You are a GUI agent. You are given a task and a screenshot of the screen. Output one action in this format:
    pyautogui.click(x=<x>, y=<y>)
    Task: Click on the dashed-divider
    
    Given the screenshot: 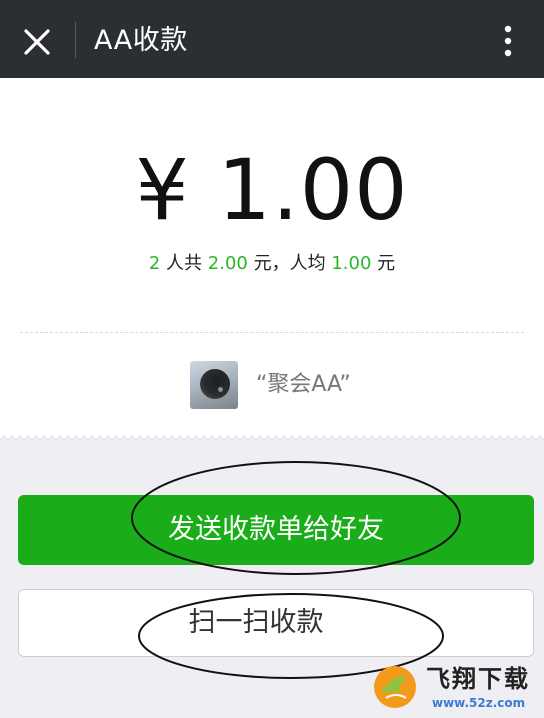 What is the action you would take?
    pyautogui.click(x=272, y=332)
    